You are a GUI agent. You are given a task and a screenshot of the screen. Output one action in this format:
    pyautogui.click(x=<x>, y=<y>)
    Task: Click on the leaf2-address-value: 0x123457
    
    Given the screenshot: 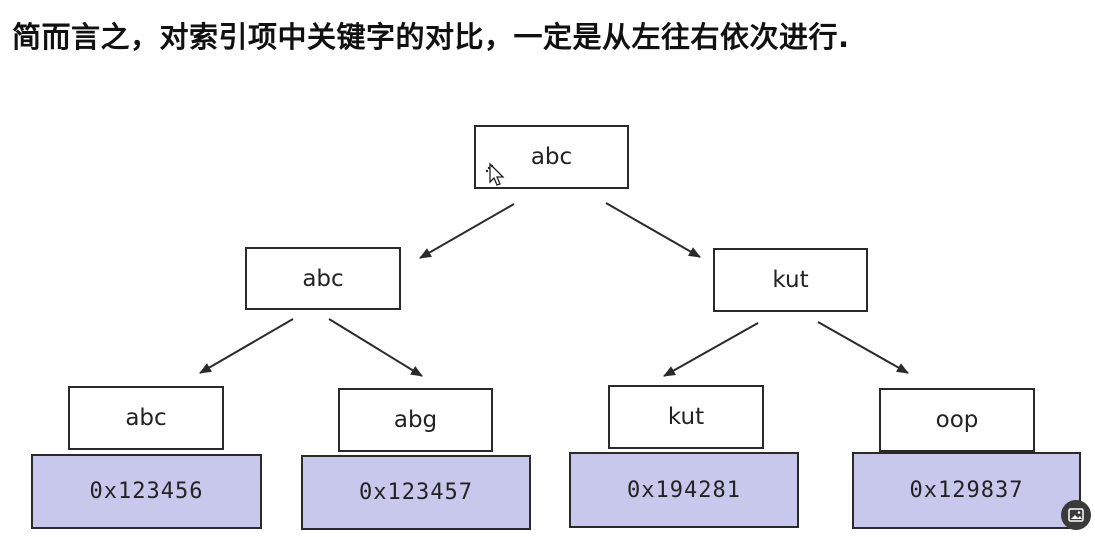 What is the action you would take?
    pyautogui.click(x=416, y=492)
    